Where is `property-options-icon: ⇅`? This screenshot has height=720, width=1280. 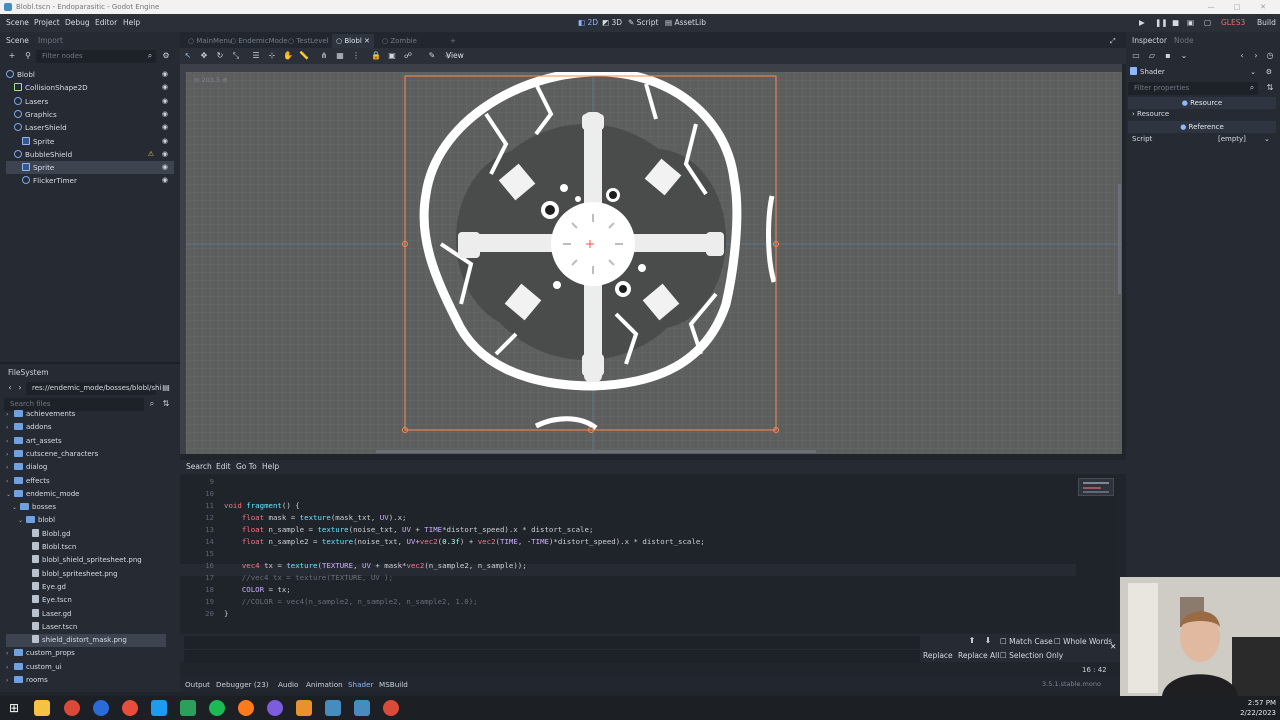
property-options-icon: ⇅ is located at coordinates (1270, 88).